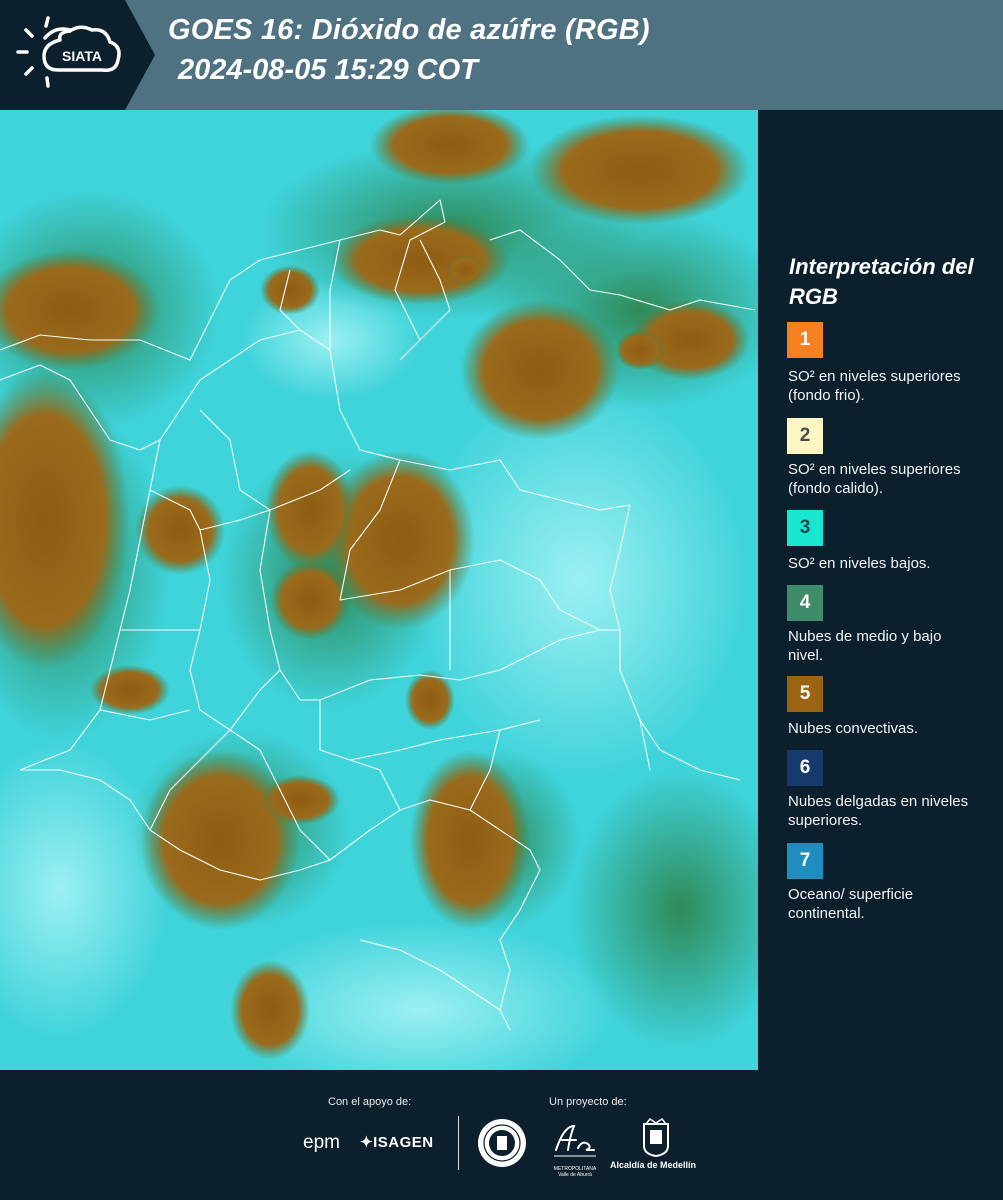  I want to click on medellin-caption: Alcaldía de Medellín, so click(653, 1165).